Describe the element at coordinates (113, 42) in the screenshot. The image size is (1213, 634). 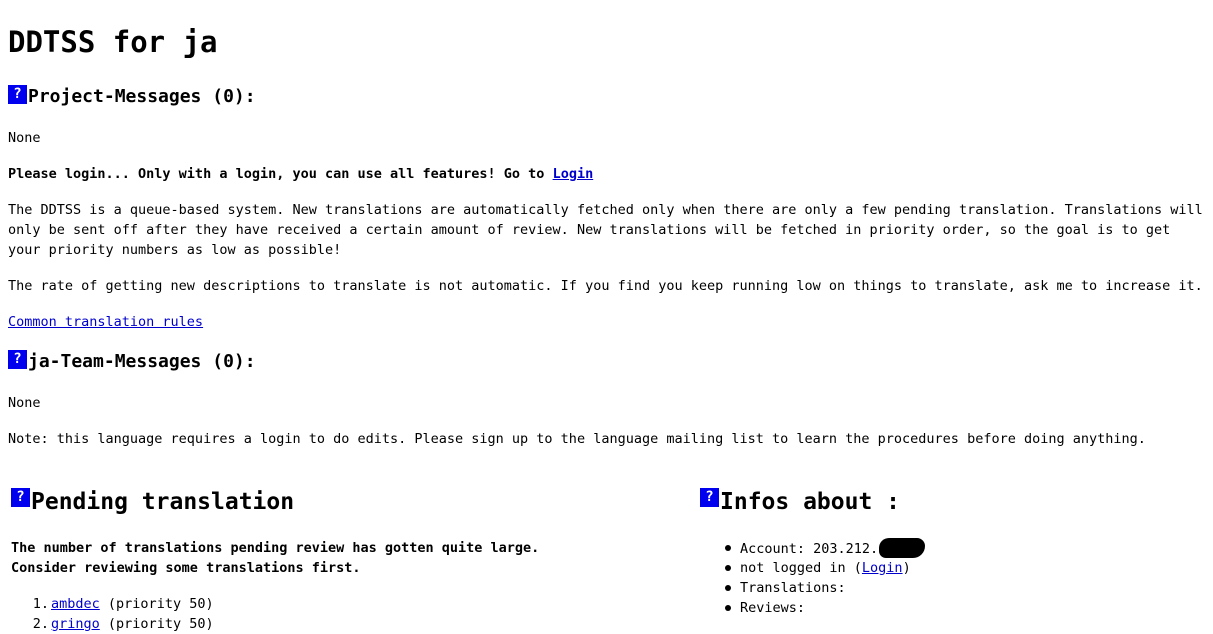
I see `page-title: DDTSS for ja` at that location.